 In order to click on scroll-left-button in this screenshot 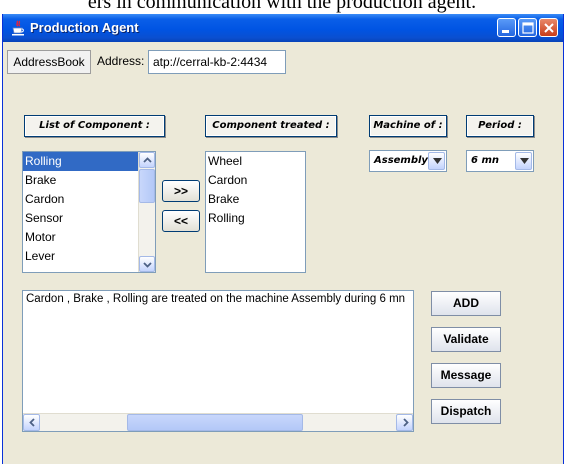, I will do `click(31, 422)`.